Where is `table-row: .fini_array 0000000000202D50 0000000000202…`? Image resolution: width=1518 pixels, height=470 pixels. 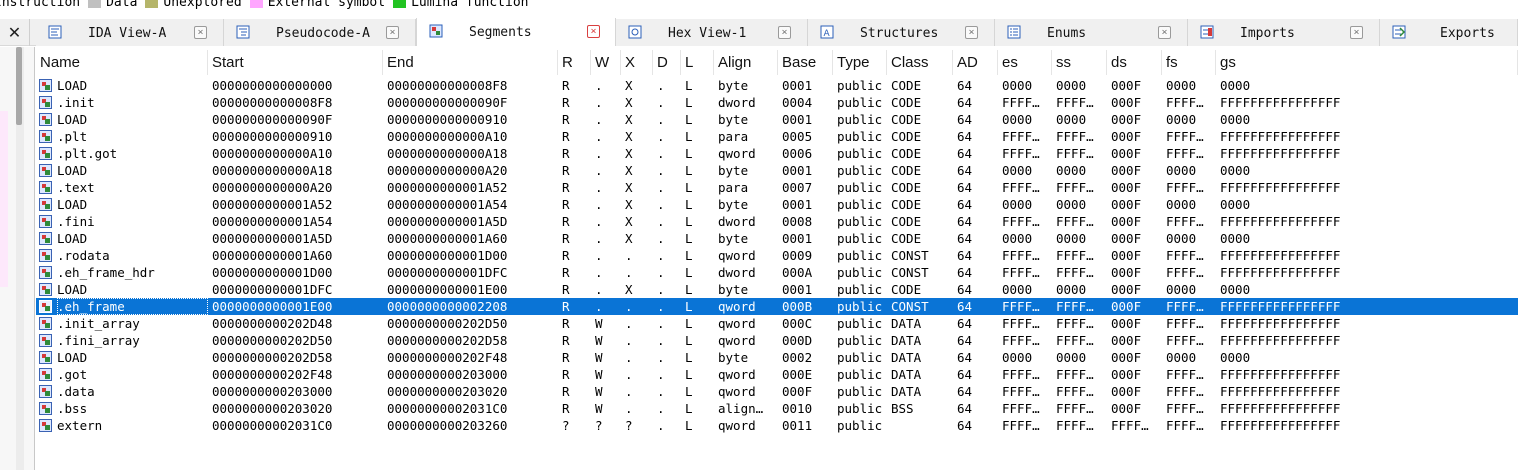 table-row: .fini_array 0000000000202D50 0000000000202… is located at coordinates (777, 340).